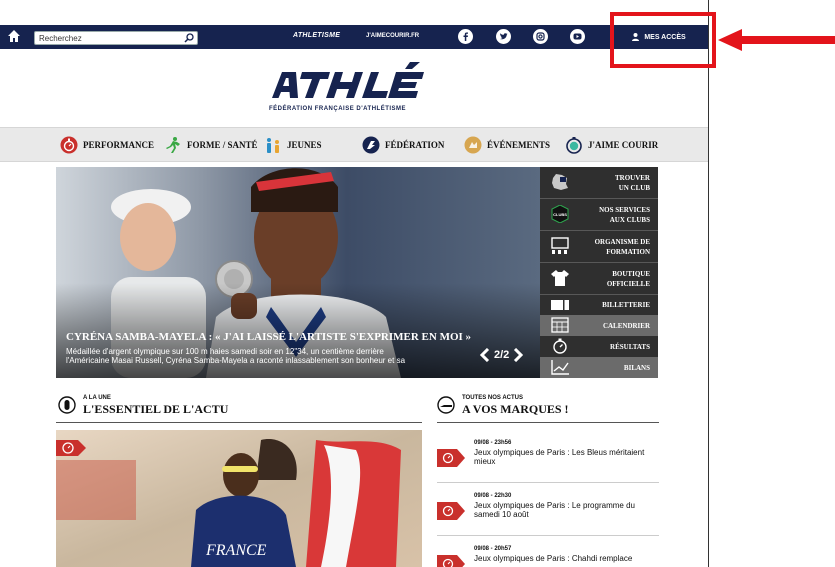  I want to click on logo-subtitle: FÉDÉRATION FRANÇAISE D'ATHLÉTISME, so click(338, 109).